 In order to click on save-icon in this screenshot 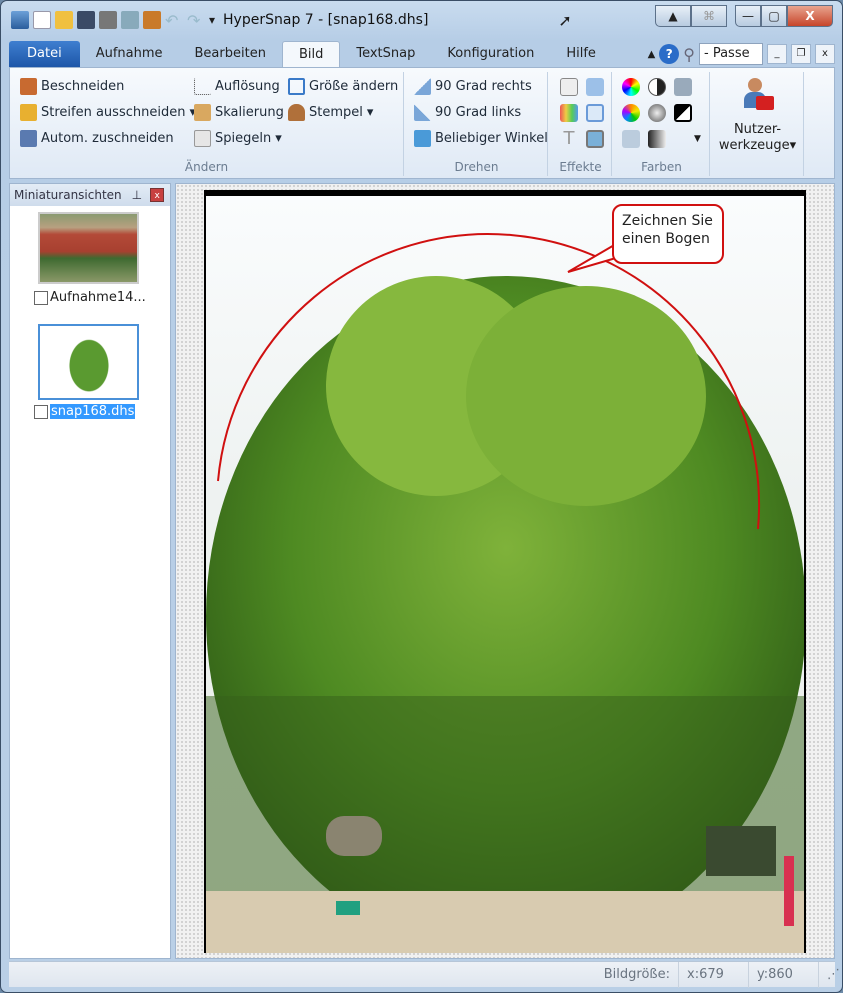, I will do `click(86, 20)`.